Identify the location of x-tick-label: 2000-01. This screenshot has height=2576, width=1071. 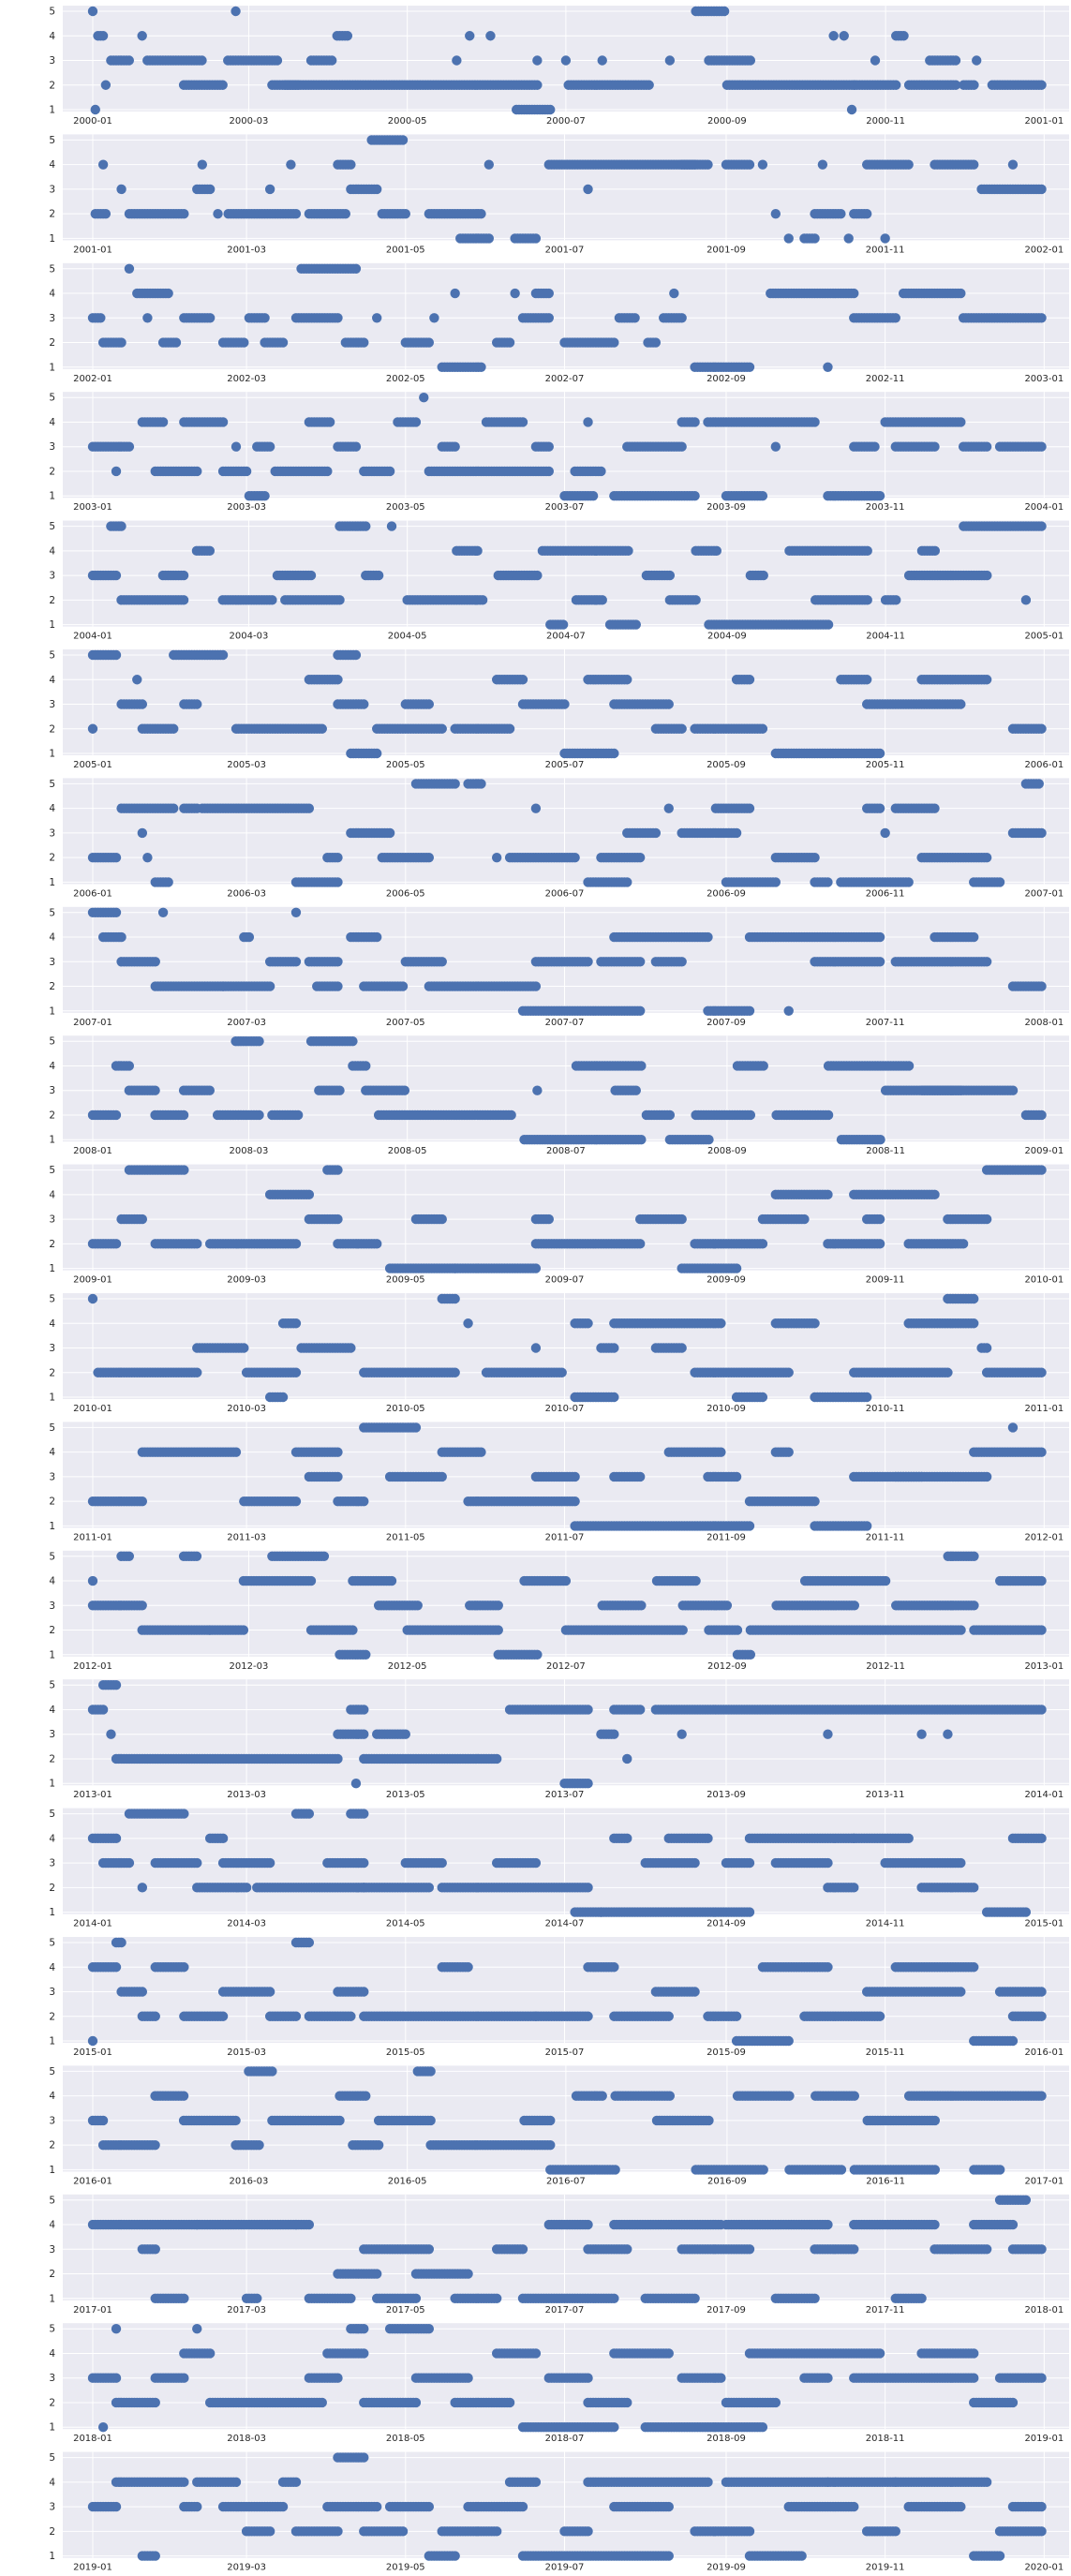
(92, 121).